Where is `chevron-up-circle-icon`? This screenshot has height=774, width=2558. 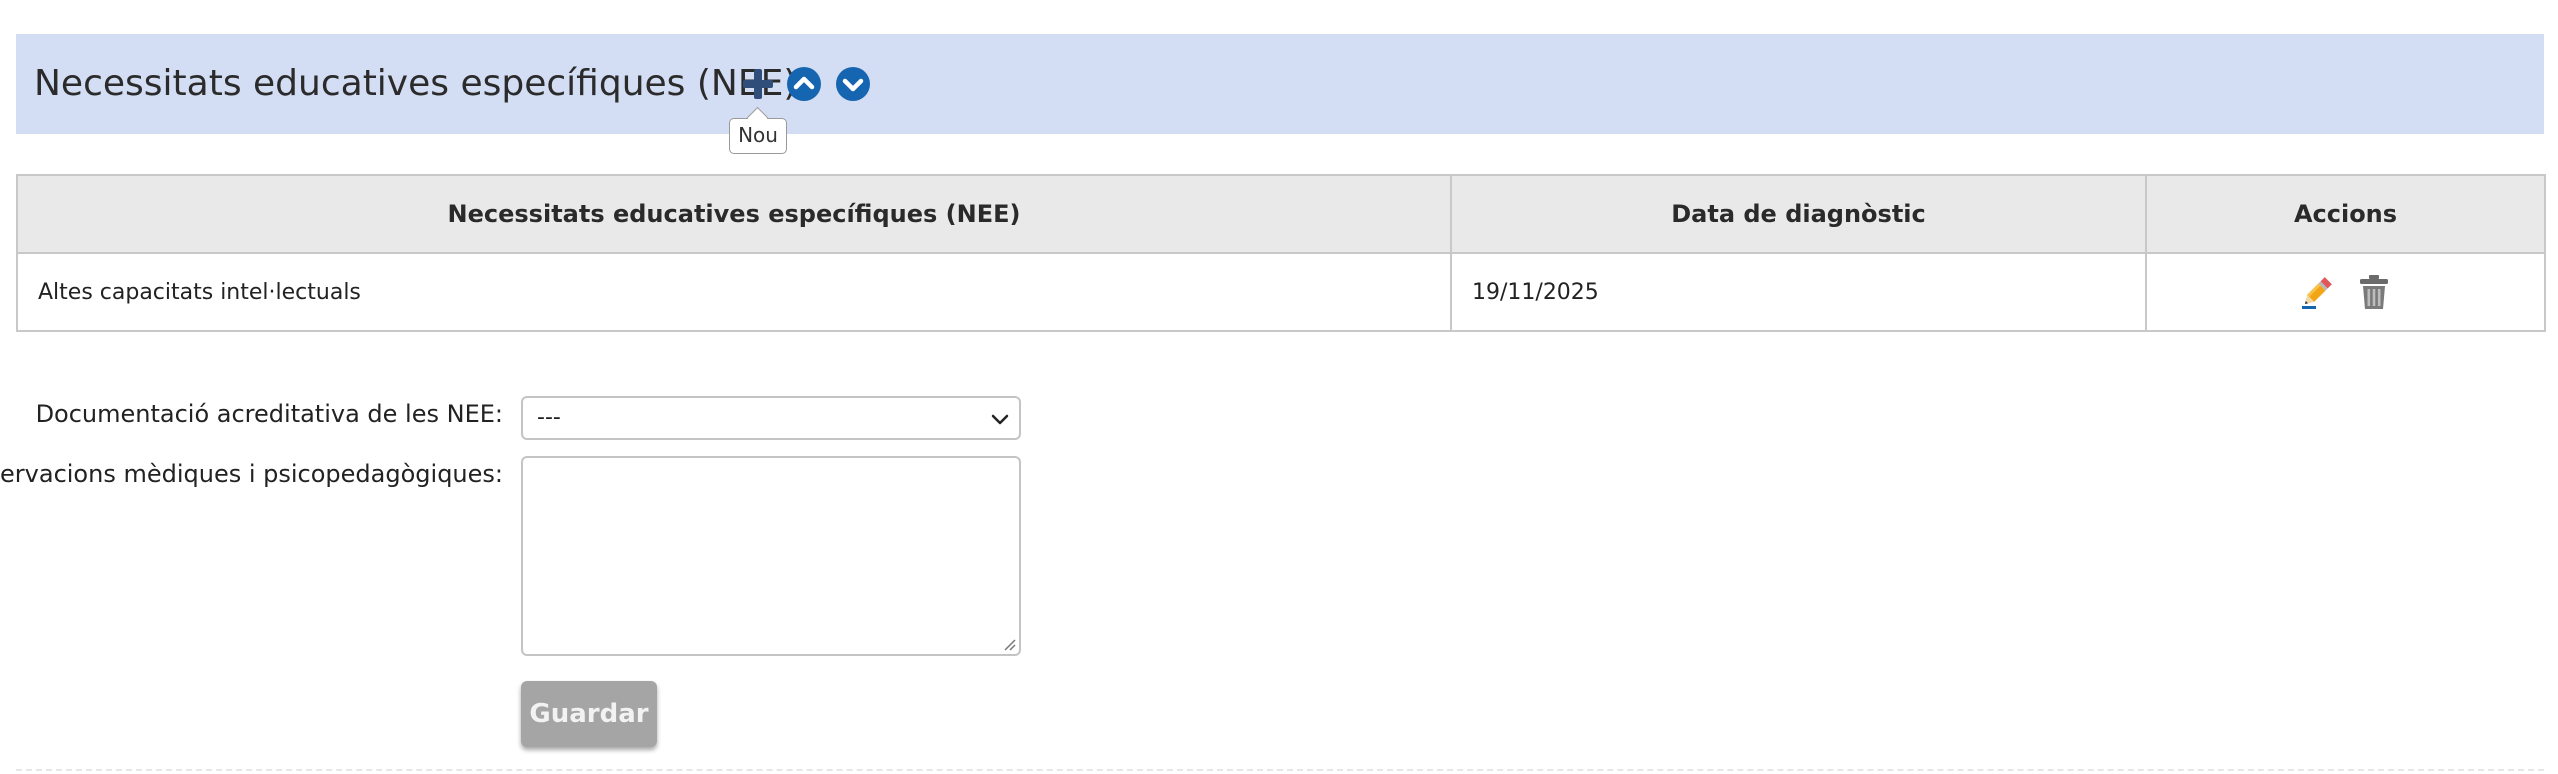 chevron-up-circle-icon is located at coordinates (804, 84).